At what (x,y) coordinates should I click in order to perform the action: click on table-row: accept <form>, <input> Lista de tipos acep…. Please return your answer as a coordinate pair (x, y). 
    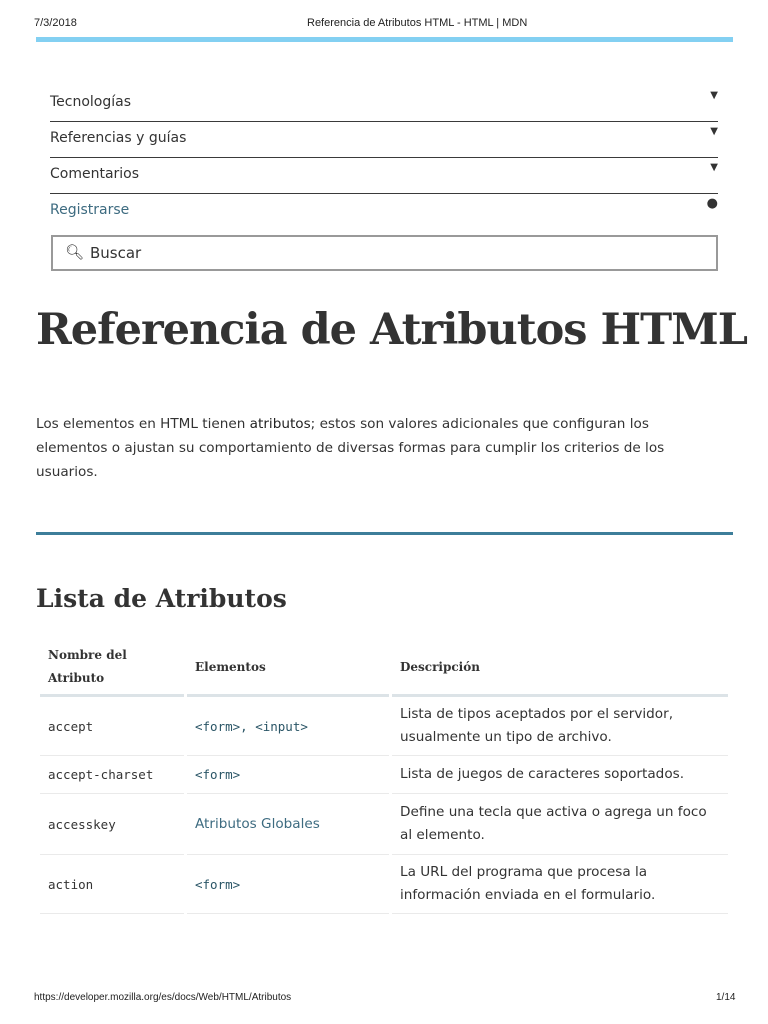
    Looking at the image, I should click on (384, 726).